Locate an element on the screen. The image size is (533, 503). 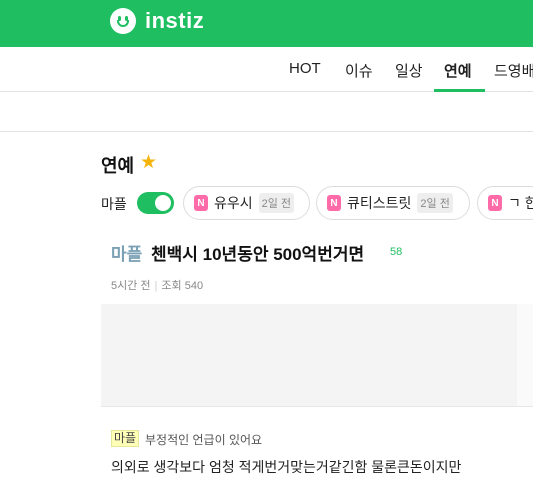
chip-name: 큐티스트릿 is located at coordinates (379, 203).